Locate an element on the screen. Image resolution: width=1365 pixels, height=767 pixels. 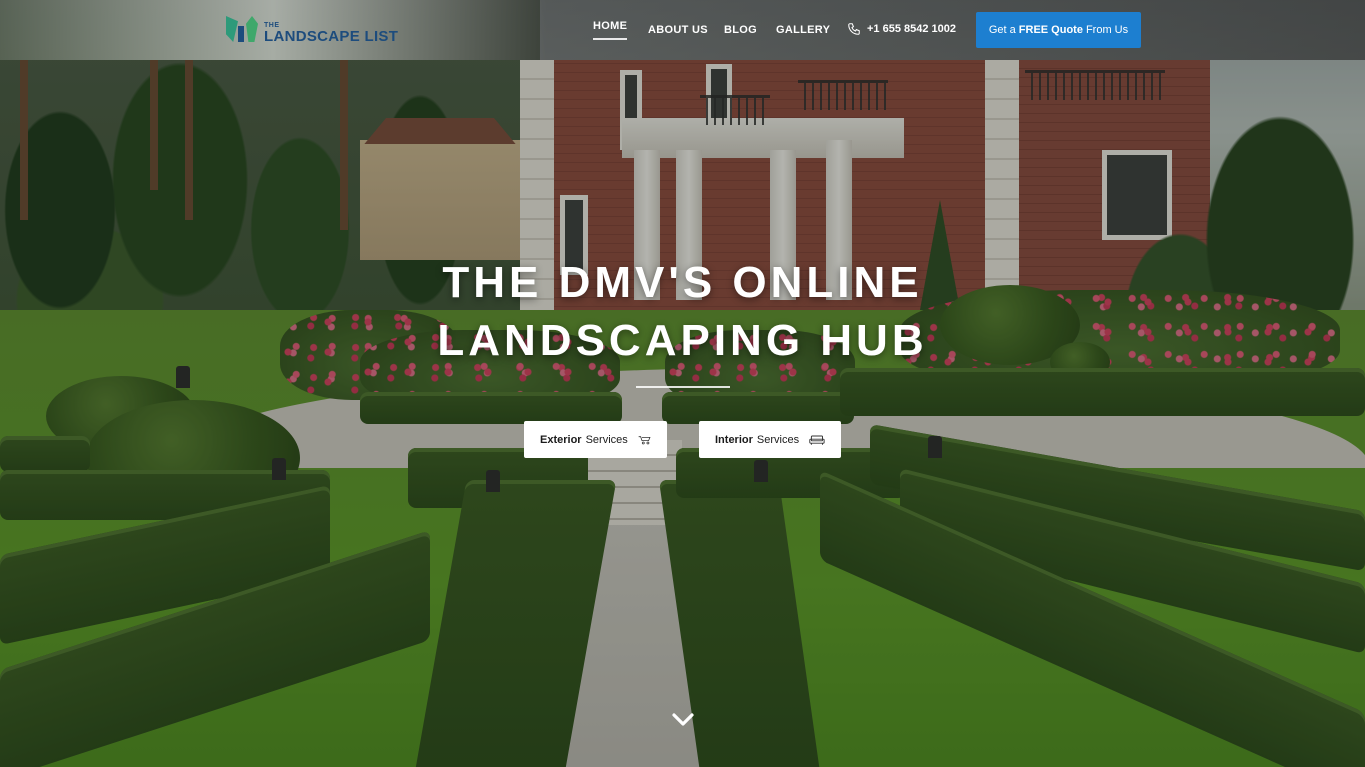
wheelbarrow-icon is located at coordinates (644, 439).